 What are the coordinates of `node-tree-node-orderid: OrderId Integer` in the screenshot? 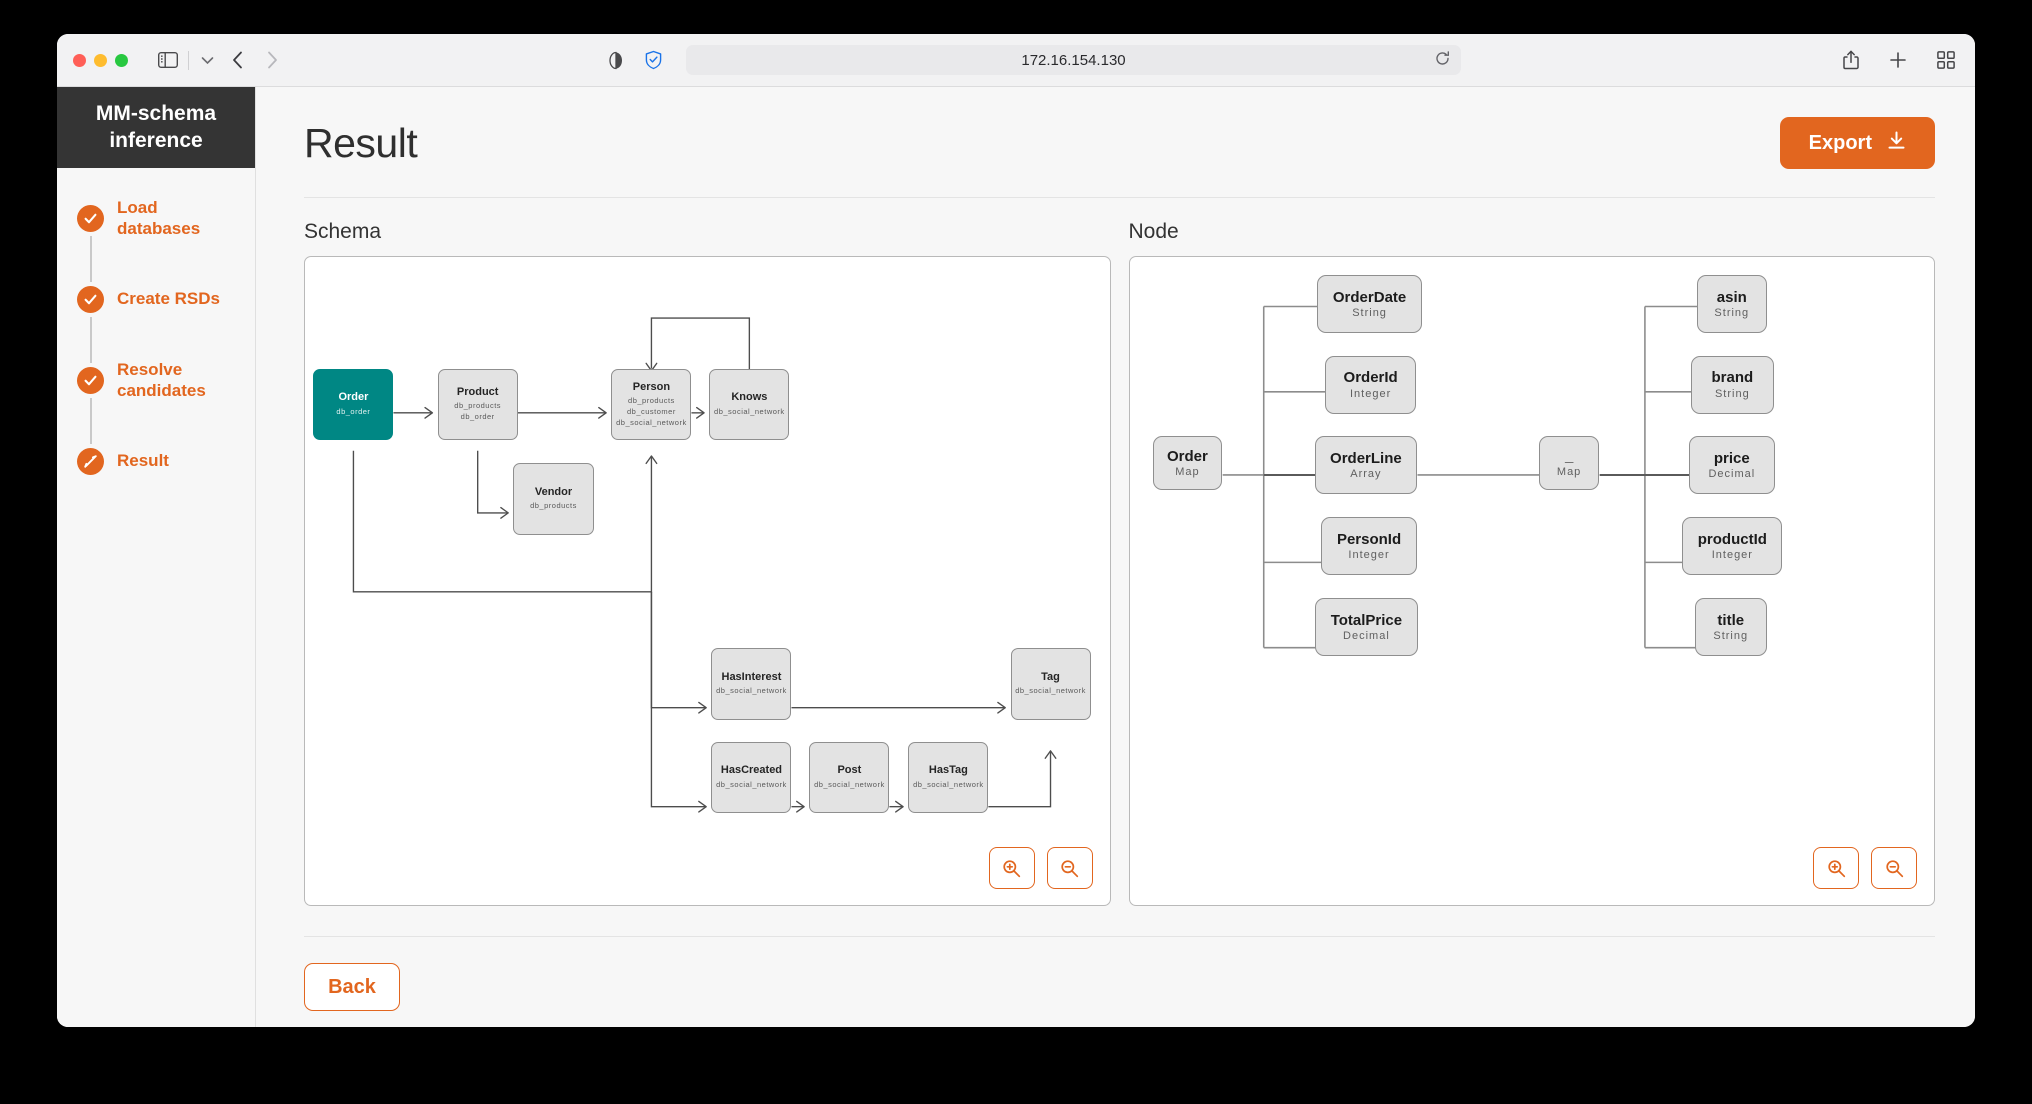 It's located at (1370, 384).